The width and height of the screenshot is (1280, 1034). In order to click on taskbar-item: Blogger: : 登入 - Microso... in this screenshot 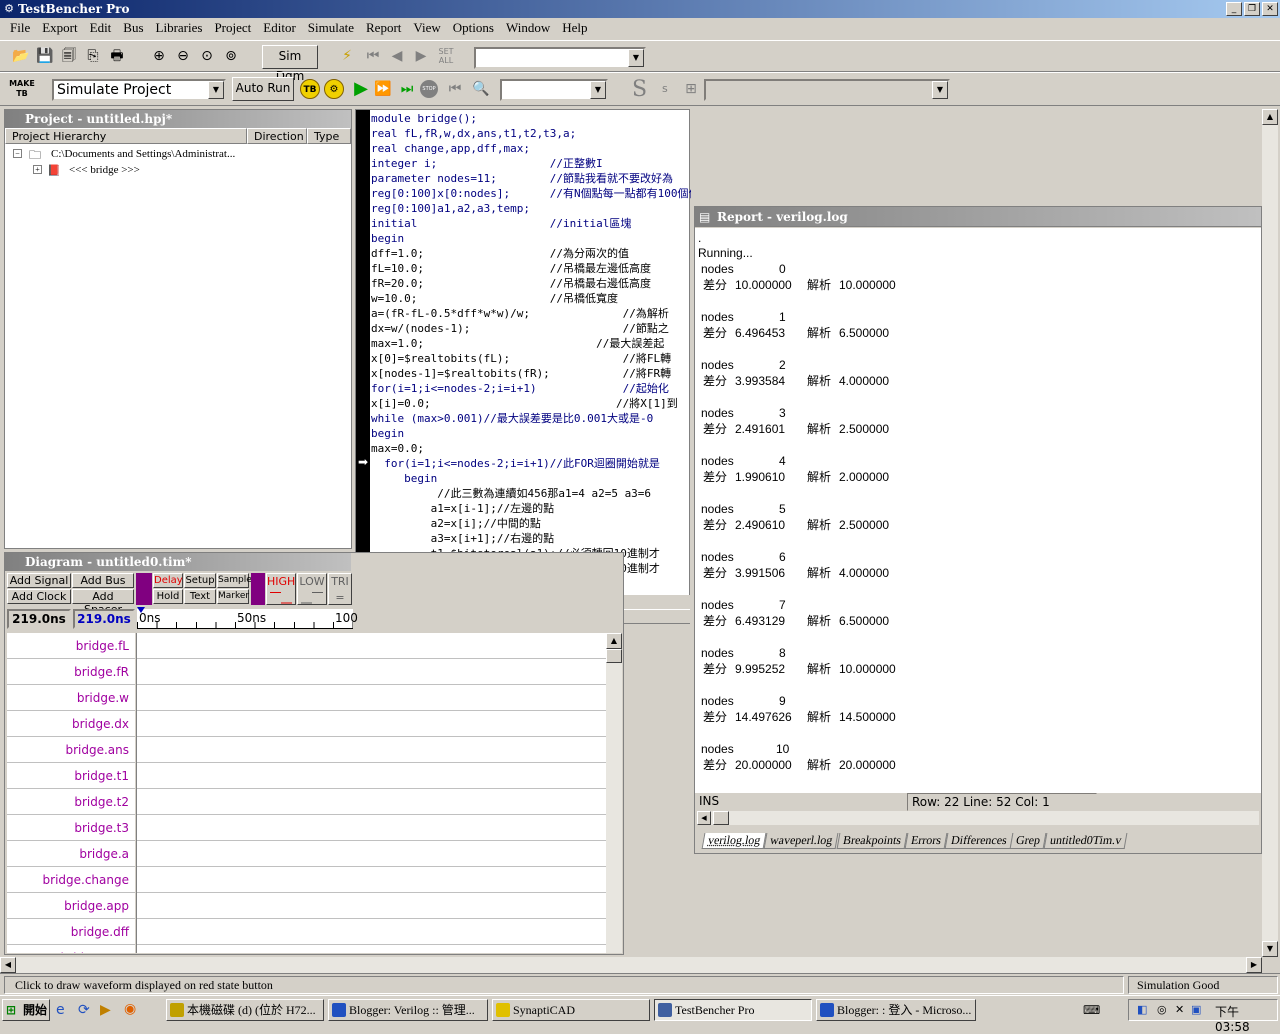, I will do `click(896, 1010)`.